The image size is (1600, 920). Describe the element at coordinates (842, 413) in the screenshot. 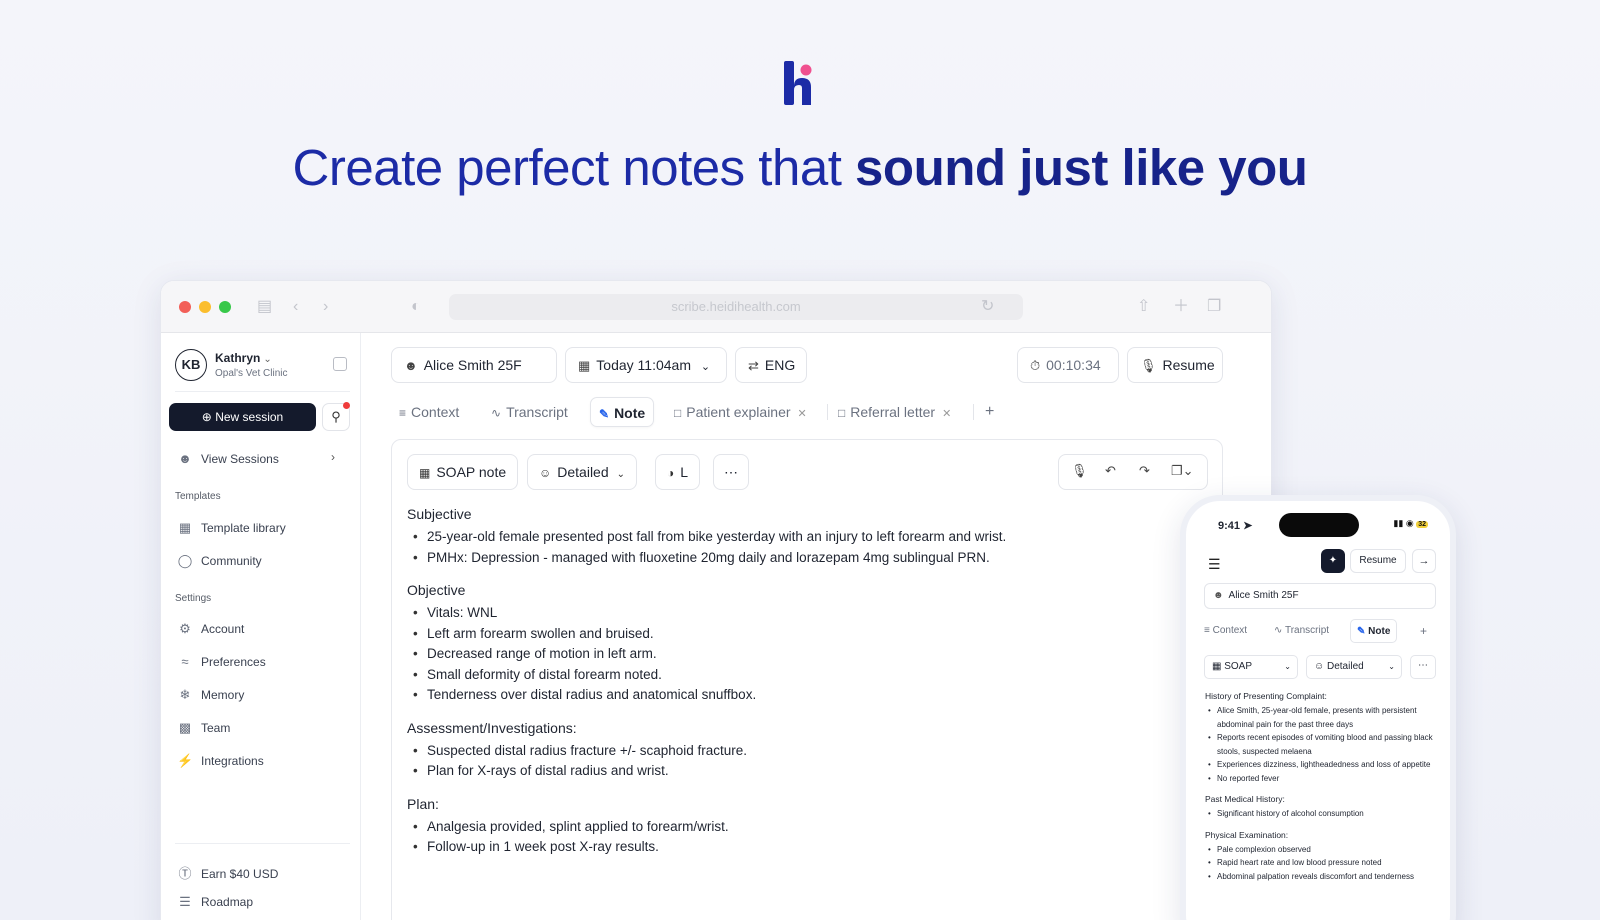

I see `document-icon: □` at that location.